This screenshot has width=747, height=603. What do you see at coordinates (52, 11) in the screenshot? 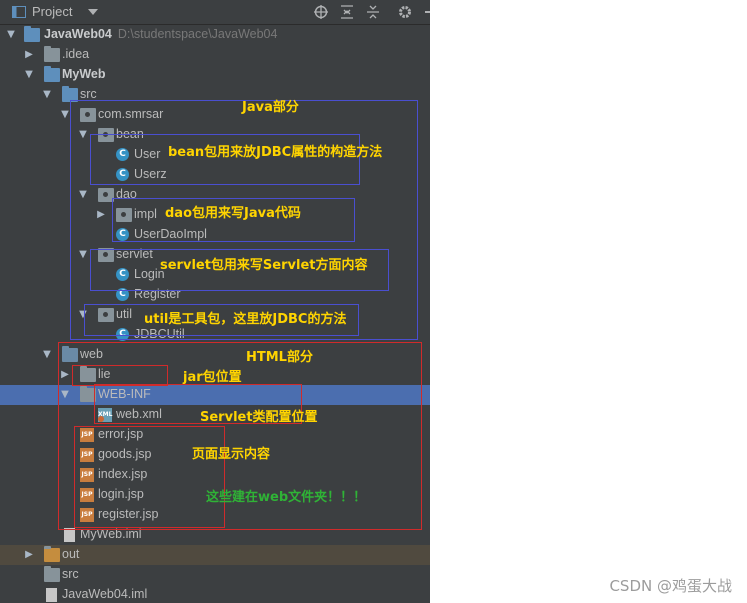
I see `project-title: Project` at bounding box center [52, 11].